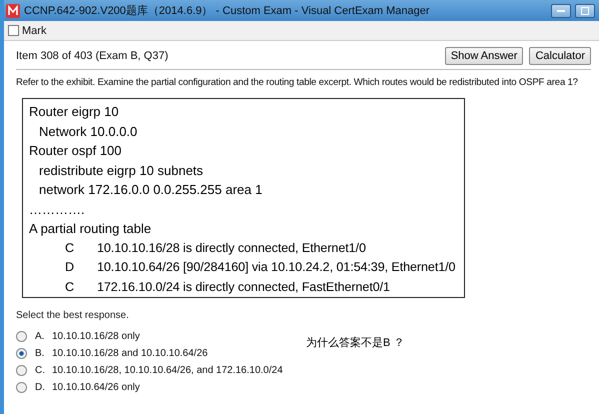  I want to click on mark-checkbox, so click(13, 30).